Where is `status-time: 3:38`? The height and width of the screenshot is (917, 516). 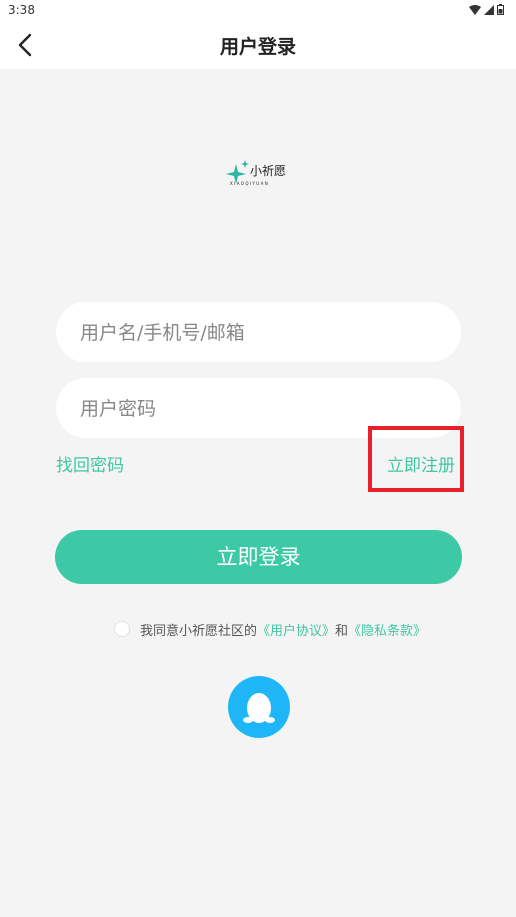 status-time: 3:38 is located at coordinates (21, 10).